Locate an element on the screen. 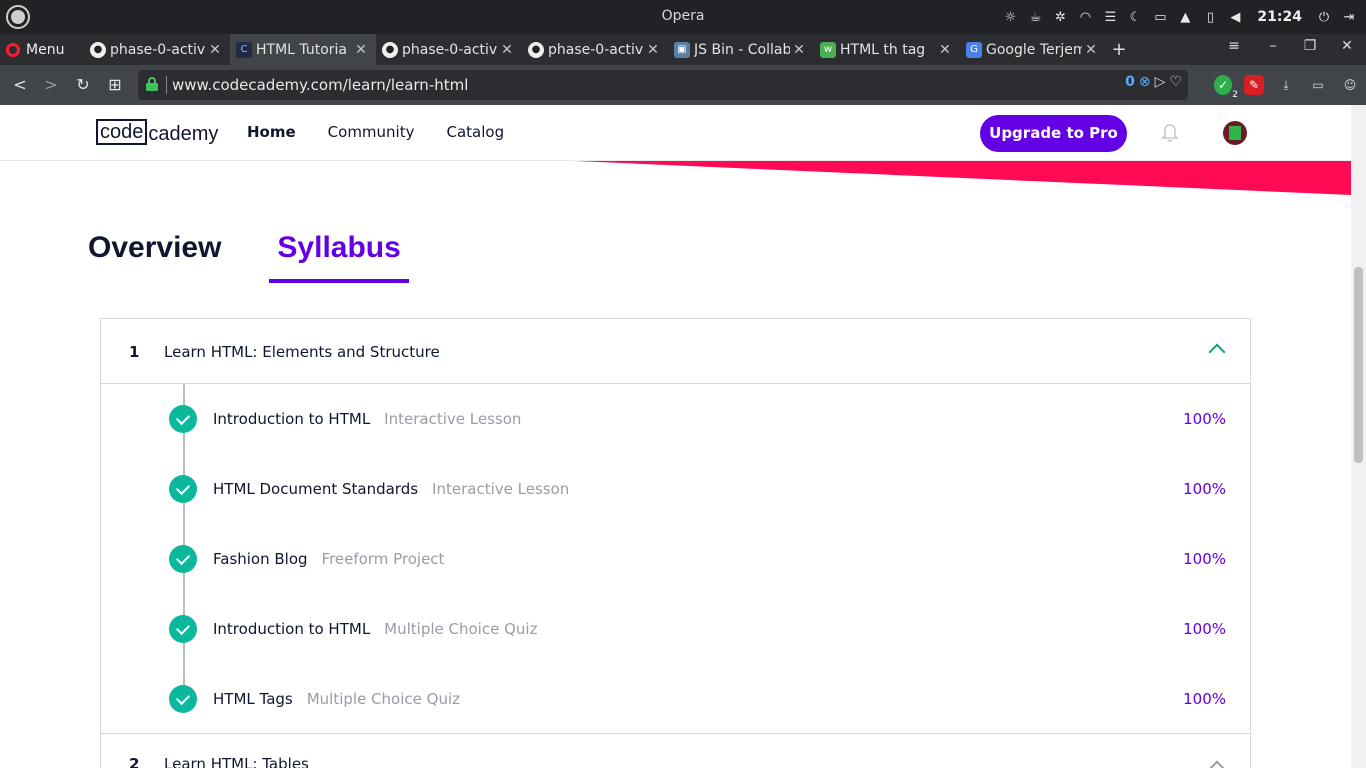 The image size is (1366, 768). nav-community-link: Community is located at coordinates (371, 132).